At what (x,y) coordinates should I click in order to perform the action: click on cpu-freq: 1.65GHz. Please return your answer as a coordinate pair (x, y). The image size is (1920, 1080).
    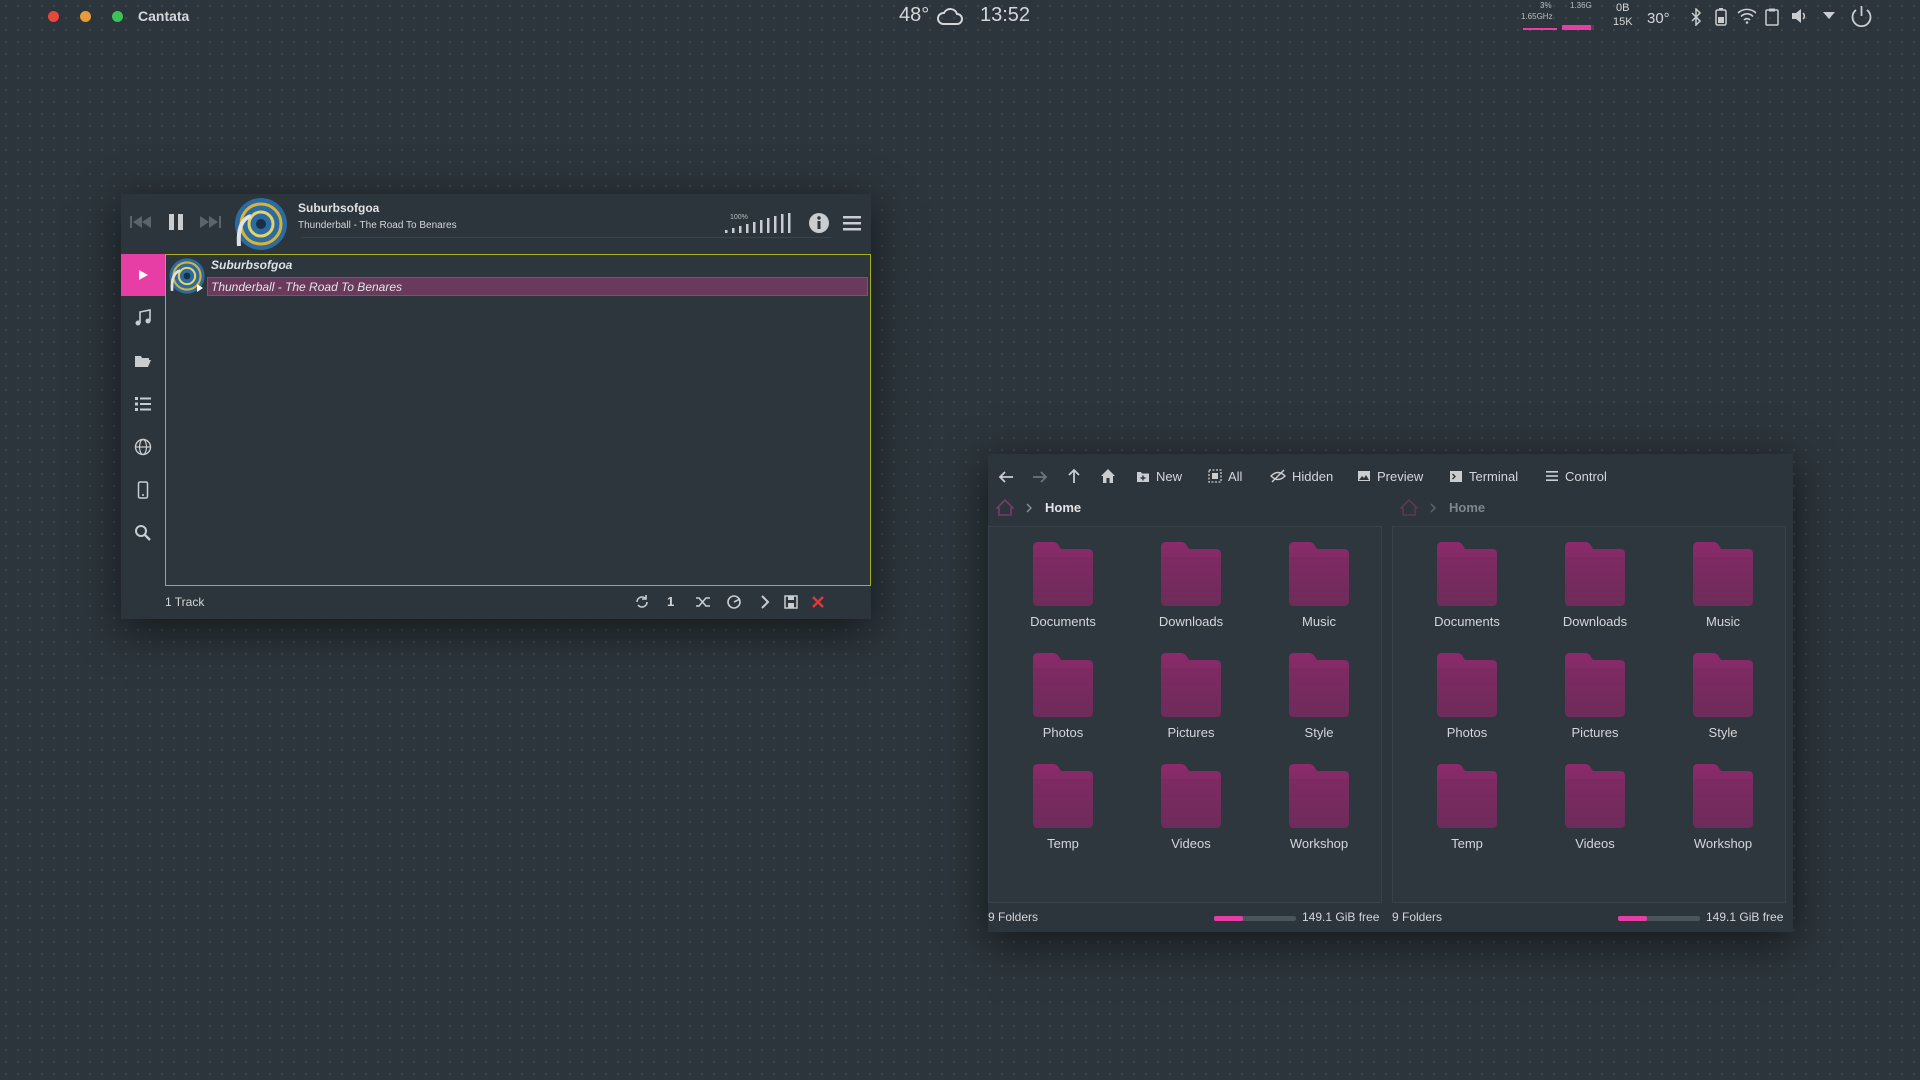
    Looking at the image, I should click on (1537, 16).